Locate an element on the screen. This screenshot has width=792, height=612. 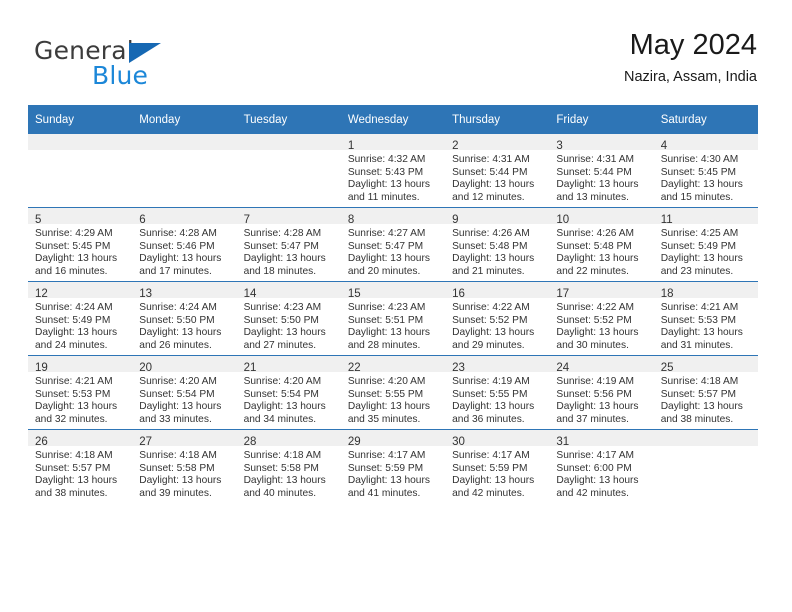
day-number: 23 is located at coordinates (458, 368).